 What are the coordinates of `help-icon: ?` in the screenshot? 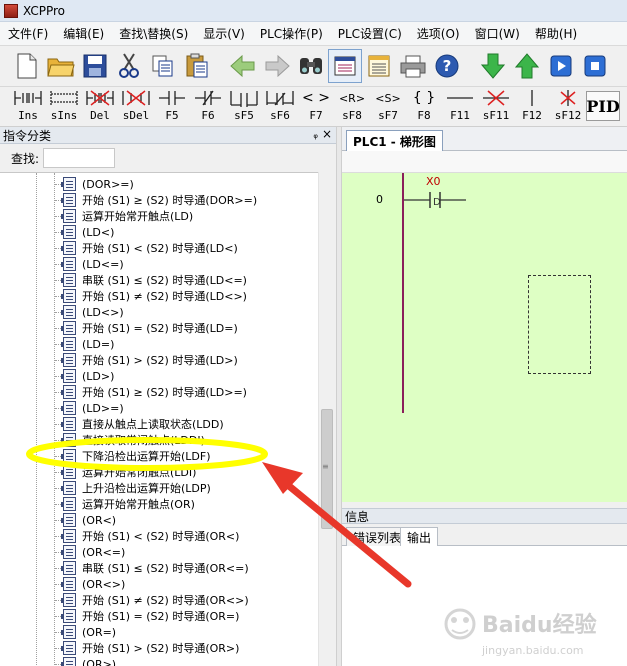 It's located at (447, 66).